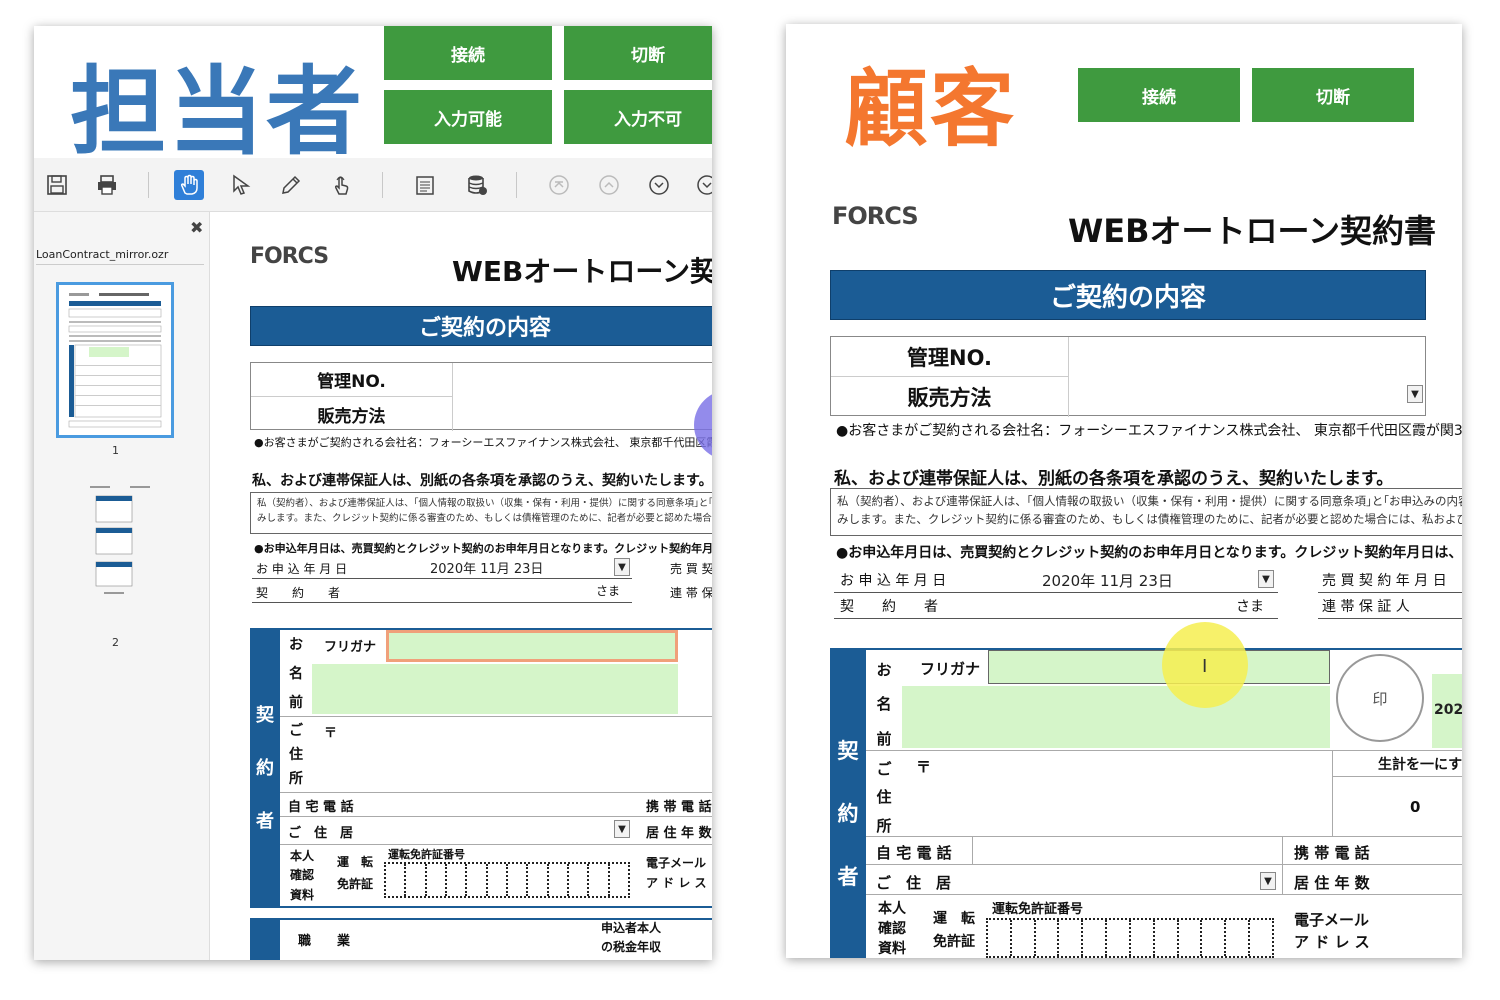  I want to click on sales-method-dropdown: ▼, so click(1415, 394).